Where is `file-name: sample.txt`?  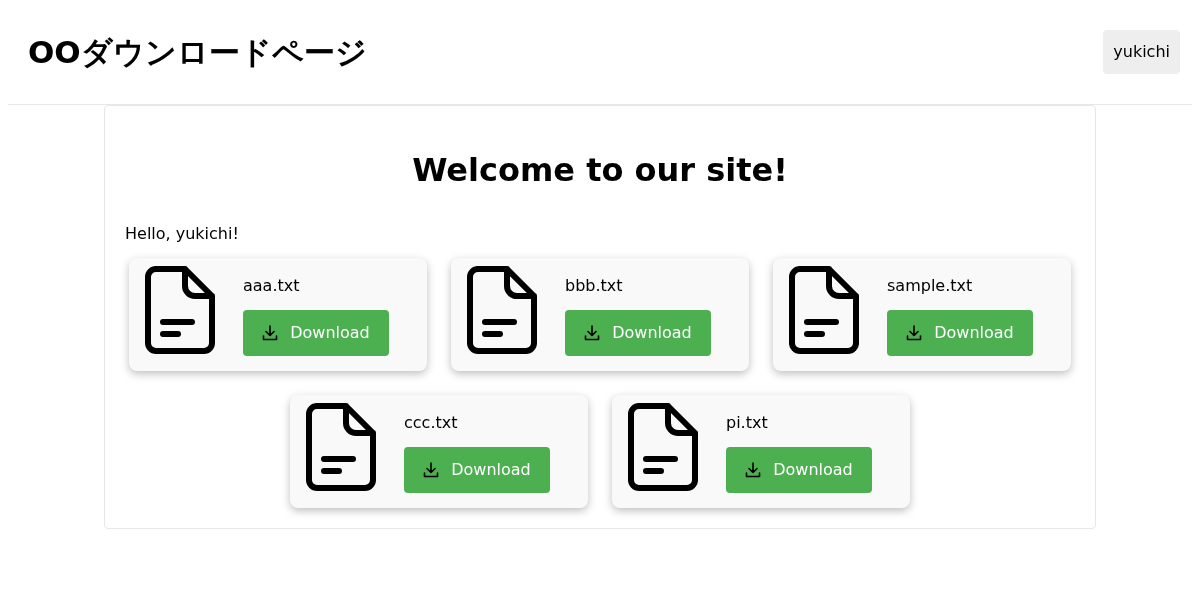
file-name: sample.txt is located at coordinates (930, 286).